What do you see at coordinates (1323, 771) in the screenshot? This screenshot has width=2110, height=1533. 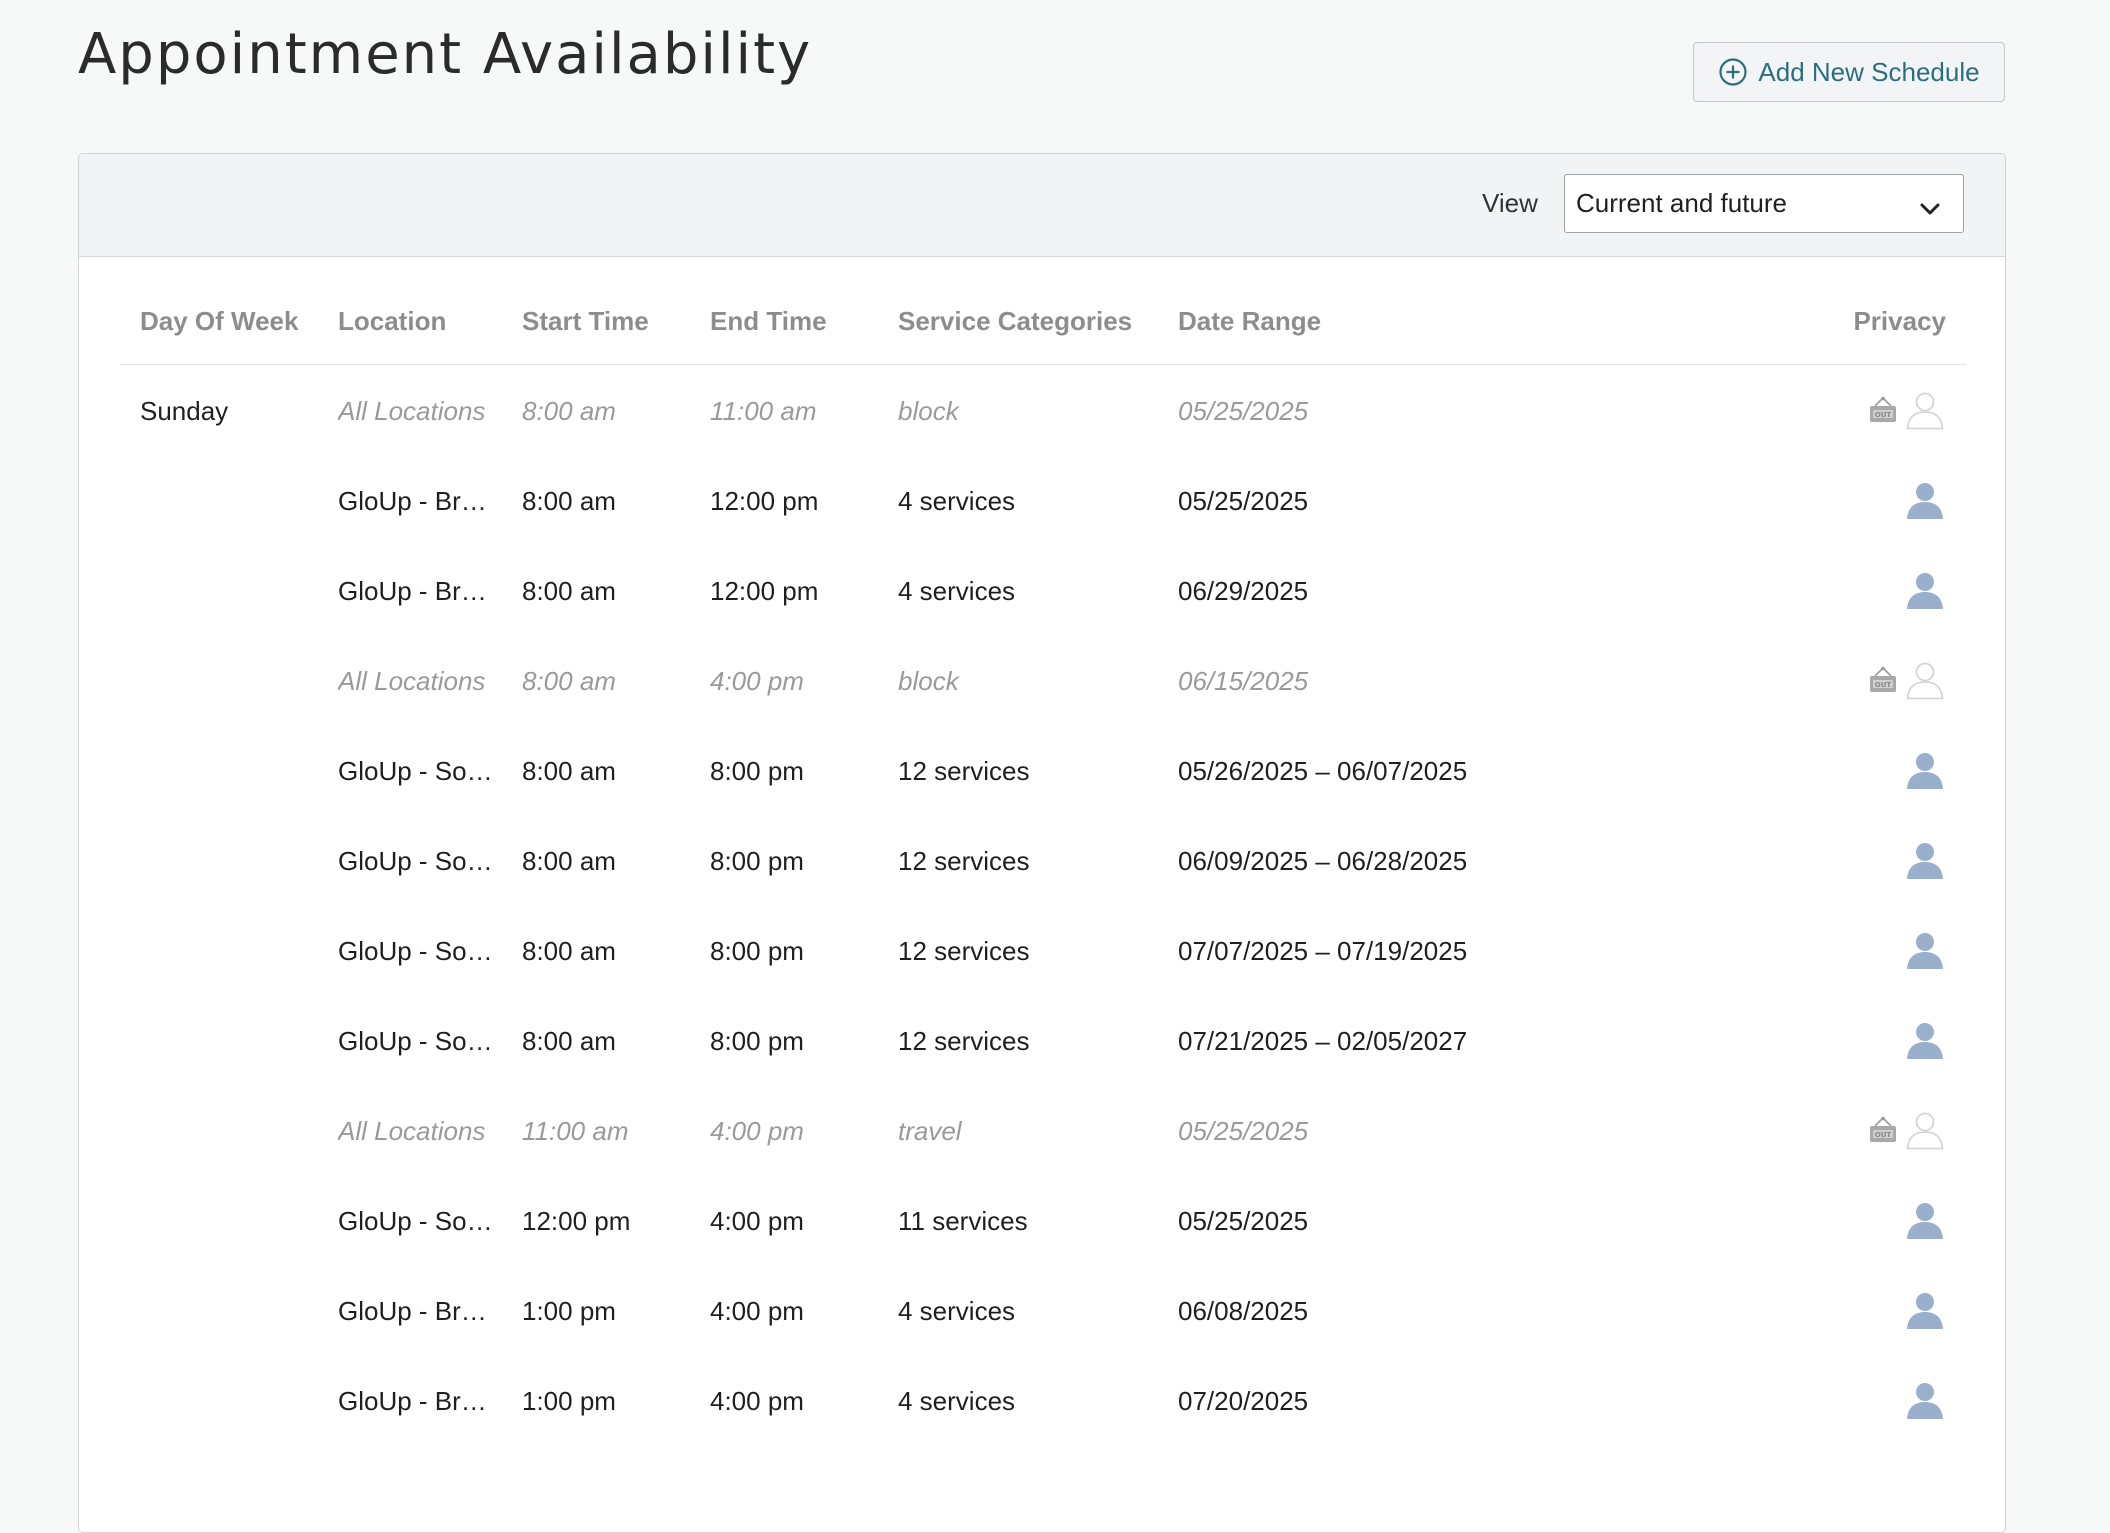 I see `cell-date-range: 05/26/2025 – 06/07/2025` at bounding box center [1323, 771].